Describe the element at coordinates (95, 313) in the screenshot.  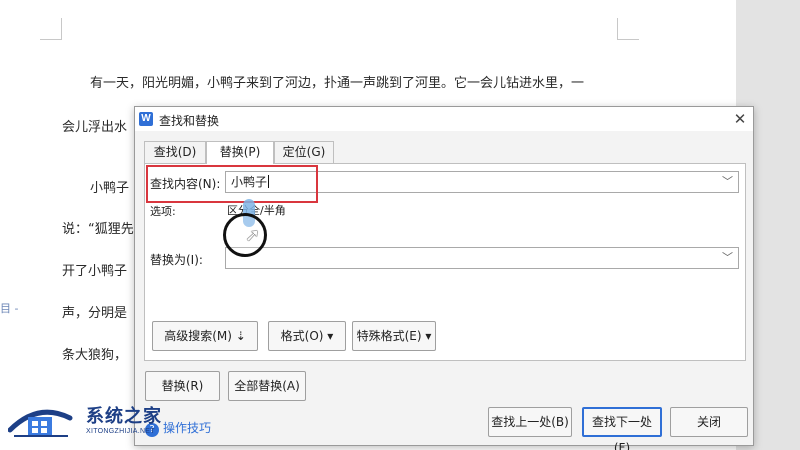
I see `document-line: 声，分明是` at that location.